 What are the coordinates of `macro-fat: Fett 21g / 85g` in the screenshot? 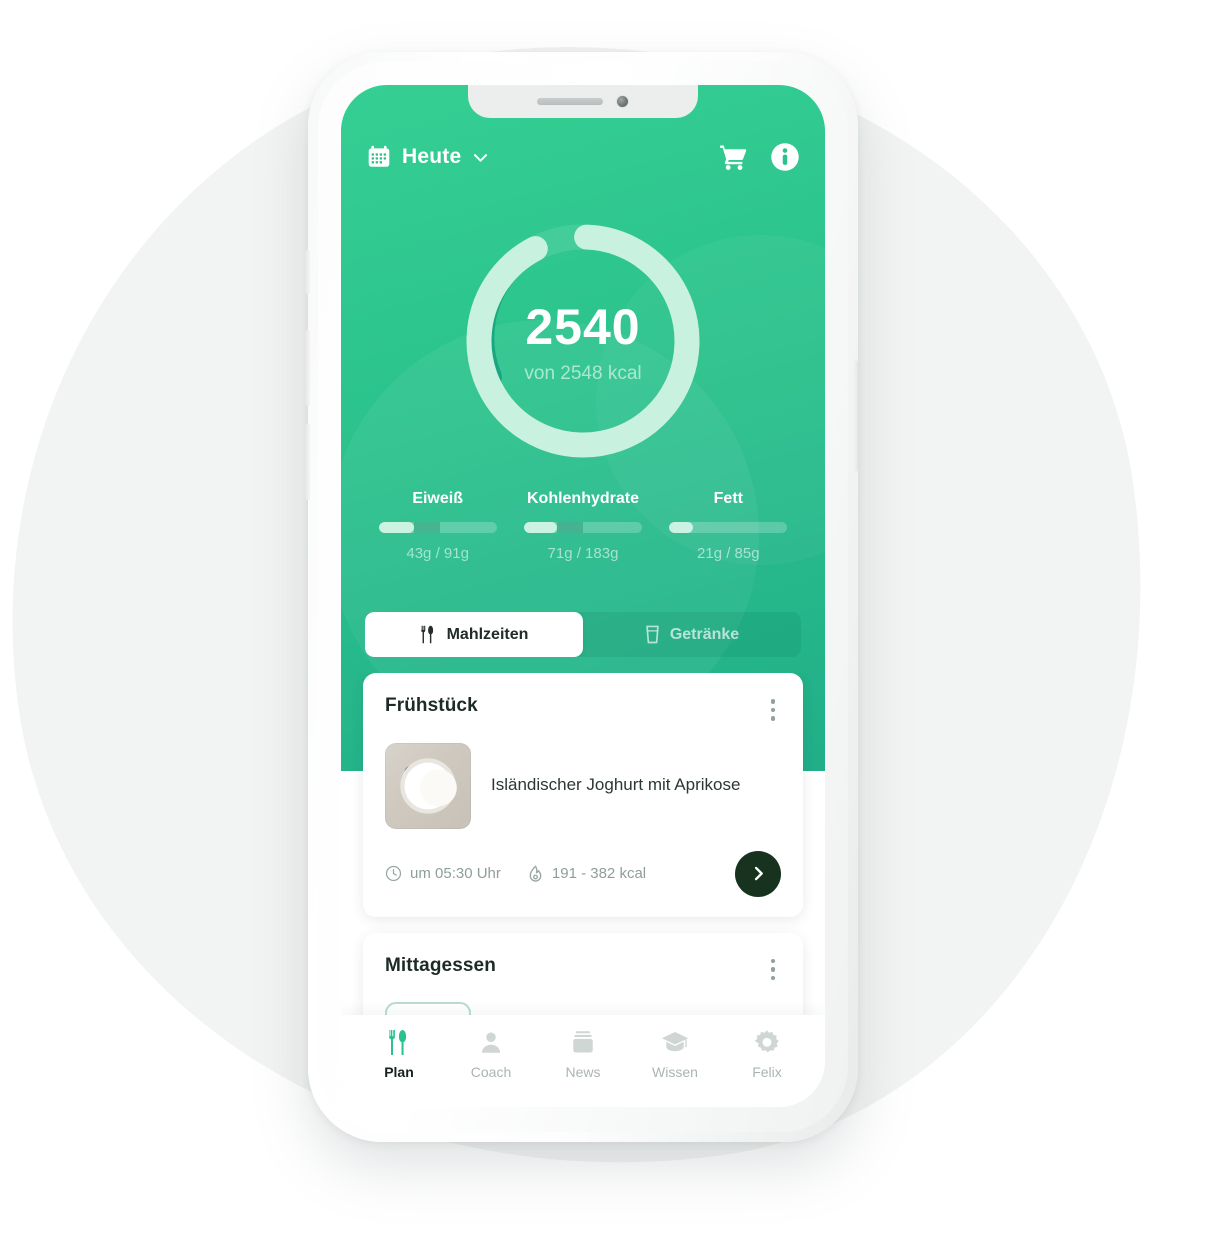 It's located at (728, 526).